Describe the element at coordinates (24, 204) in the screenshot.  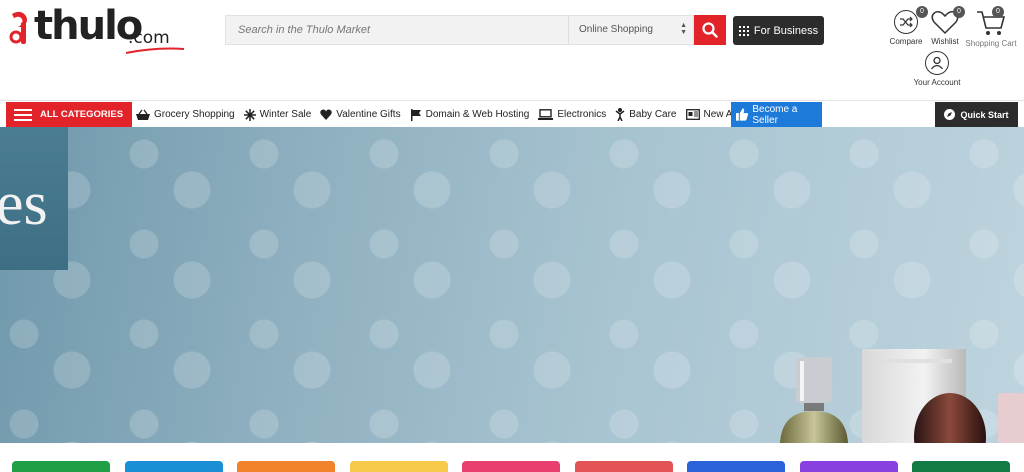
I see `banner-title-text: es` at that location.